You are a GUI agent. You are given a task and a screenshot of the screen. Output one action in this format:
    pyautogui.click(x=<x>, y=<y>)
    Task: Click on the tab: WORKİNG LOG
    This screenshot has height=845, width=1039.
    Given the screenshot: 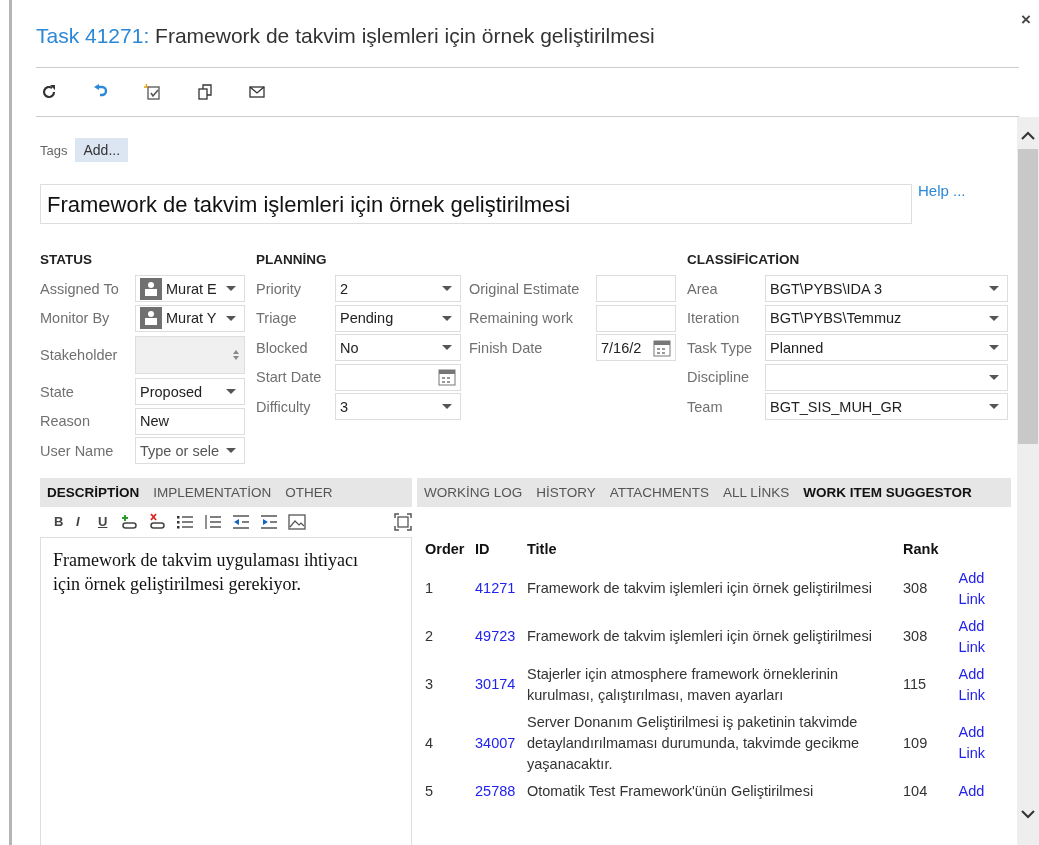 What is the action you would take?
    pyautogui.click(x=473, y=492)
    